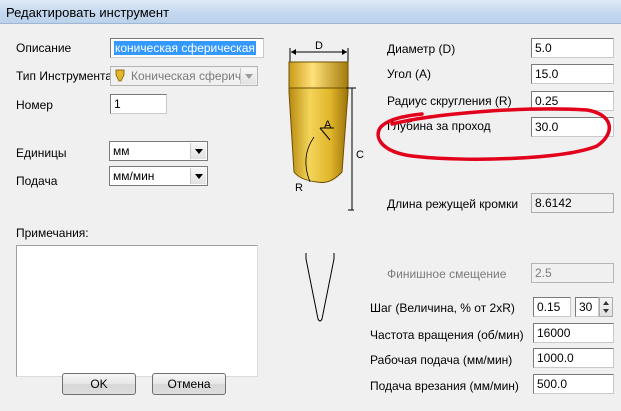  I want to click on tool-type-value: Коническая сферичес, so click(192, 76).